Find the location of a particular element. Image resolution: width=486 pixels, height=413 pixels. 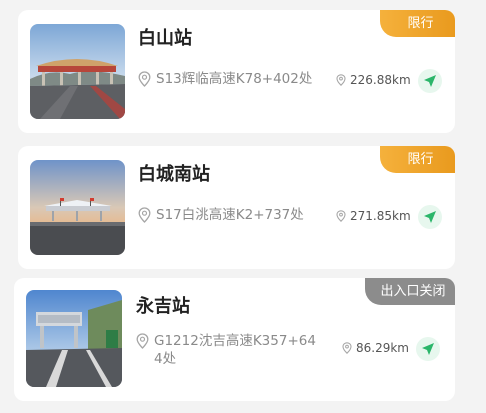

location-text: S13辉临高速K78+402处 is located at coordinates (234, 79).